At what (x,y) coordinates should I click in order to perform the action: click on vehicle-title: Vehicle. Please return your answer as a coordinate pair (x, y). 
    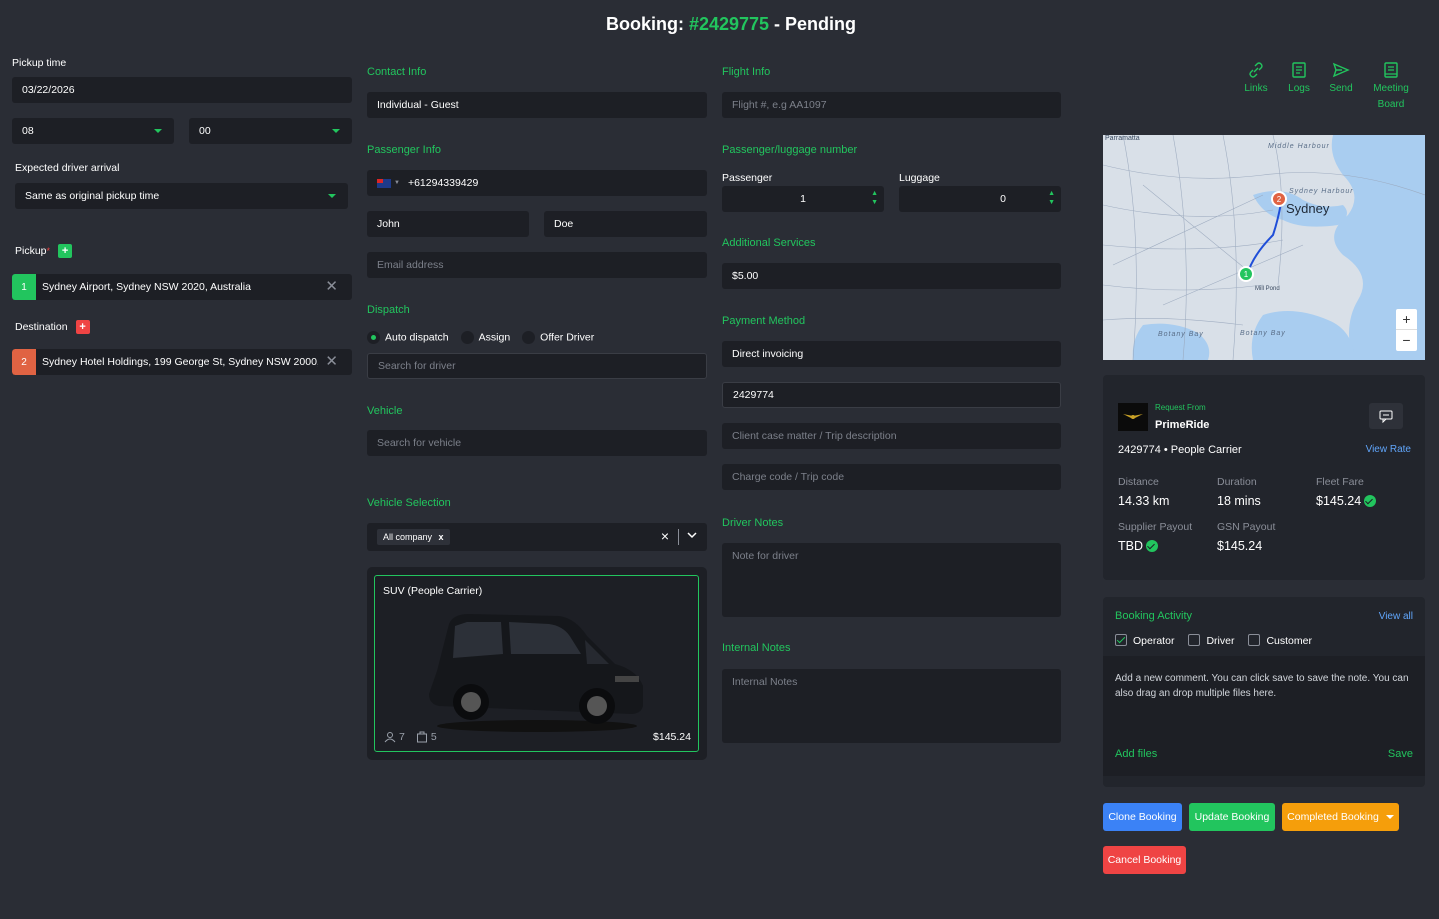
    Looking at the image, I should click on (385, 411).